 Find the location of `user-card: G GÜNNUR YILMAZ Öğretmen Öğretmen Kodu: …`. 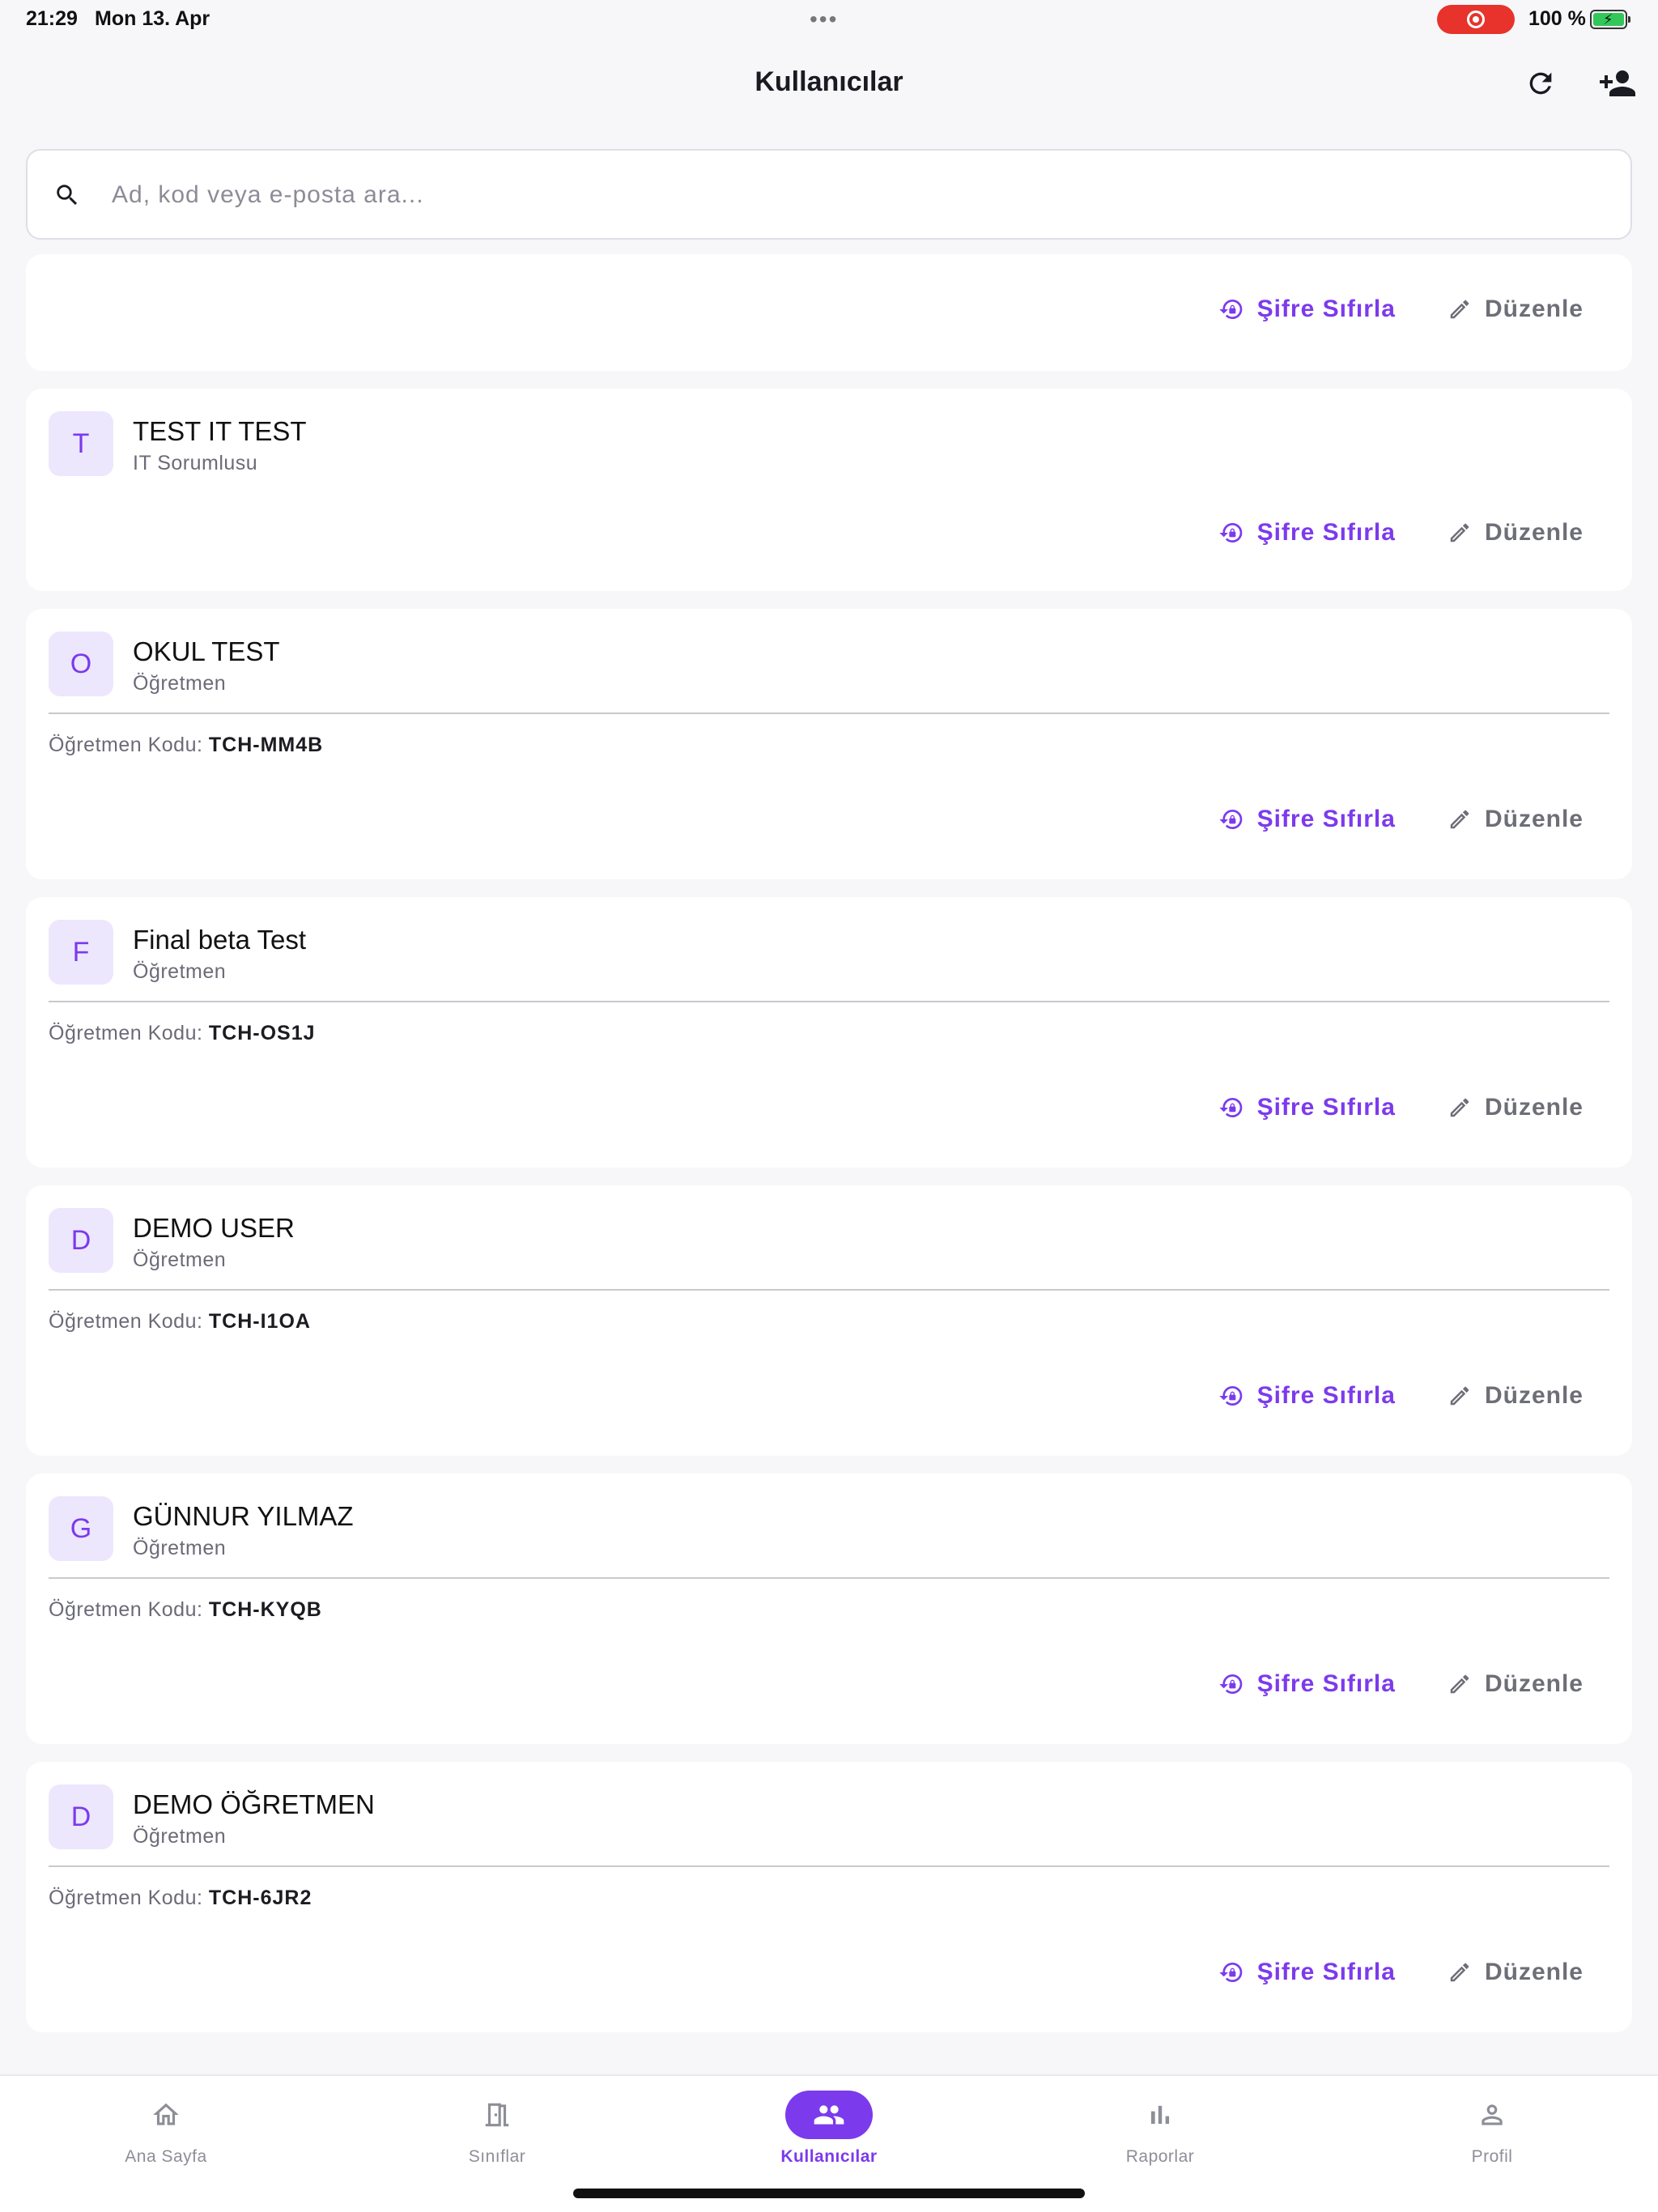

user-card: G GÜNNUR YILMAZ Öğretmen Öğretmen Kodu: … is located at coordinates (829, 1609).